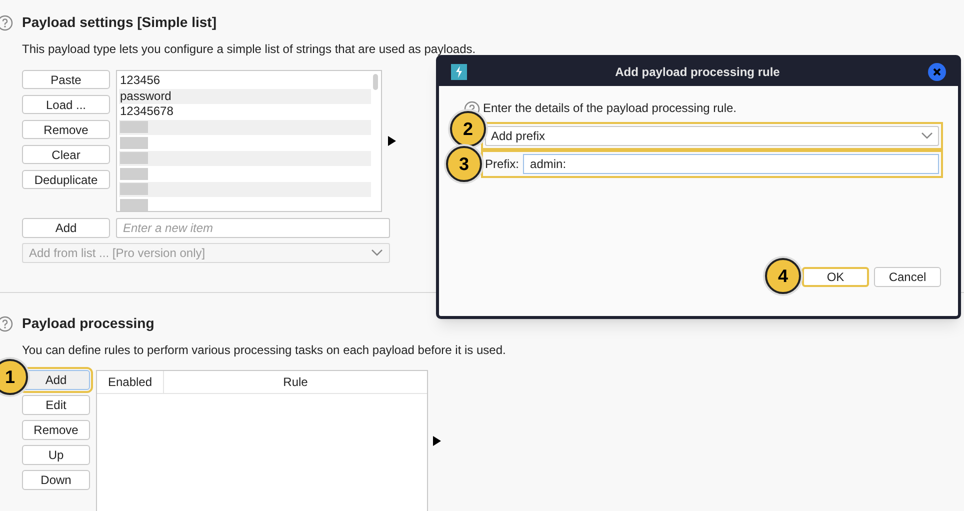  What do you see at coordinates (907, 277) in the screenshot?
I see `dialog-button: Cancel` at bounding box center [907, 277].